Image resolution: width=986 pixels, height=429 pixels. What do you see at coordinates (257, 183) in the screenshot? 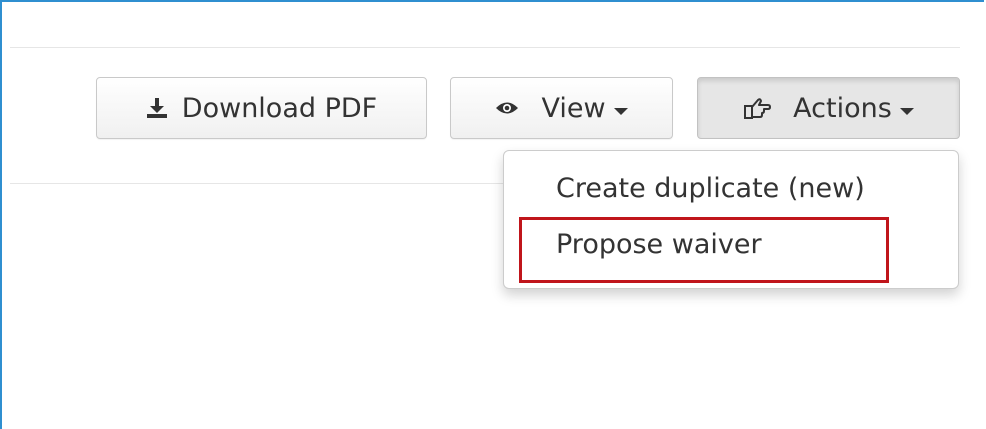
I see `divider-bottom` at bounding box center [257, 183].